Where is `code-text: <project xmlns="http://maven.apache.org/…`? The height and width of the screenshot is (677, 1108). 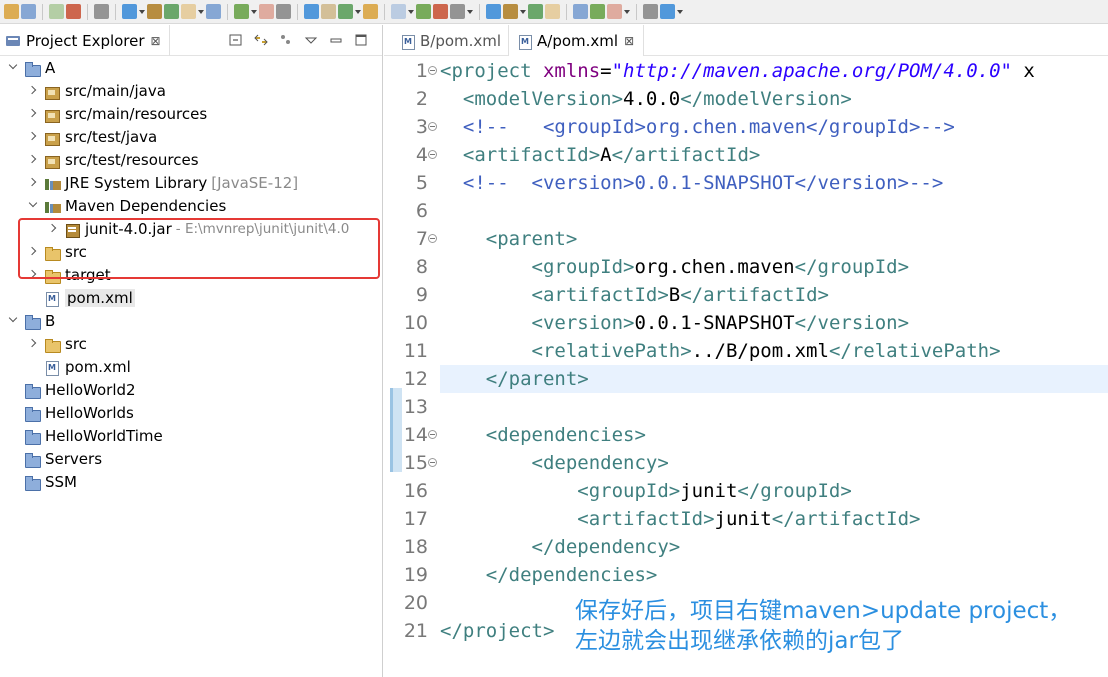
code-text: <project xmlns="http://maven.apache.org/… is located at coordinates (737, 71).